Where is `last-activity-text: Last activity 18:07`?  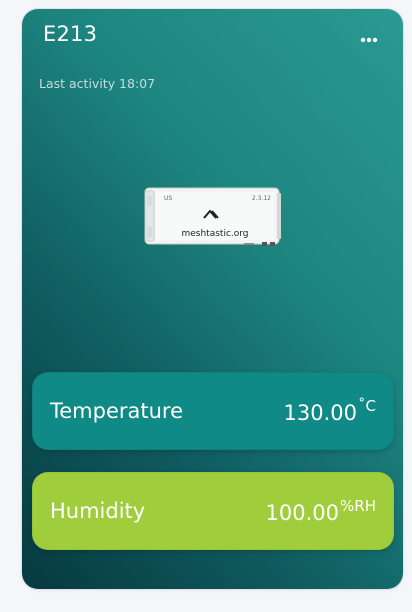
last-activity-text: Last activity 18:07 is located at coordinates (97, 83).